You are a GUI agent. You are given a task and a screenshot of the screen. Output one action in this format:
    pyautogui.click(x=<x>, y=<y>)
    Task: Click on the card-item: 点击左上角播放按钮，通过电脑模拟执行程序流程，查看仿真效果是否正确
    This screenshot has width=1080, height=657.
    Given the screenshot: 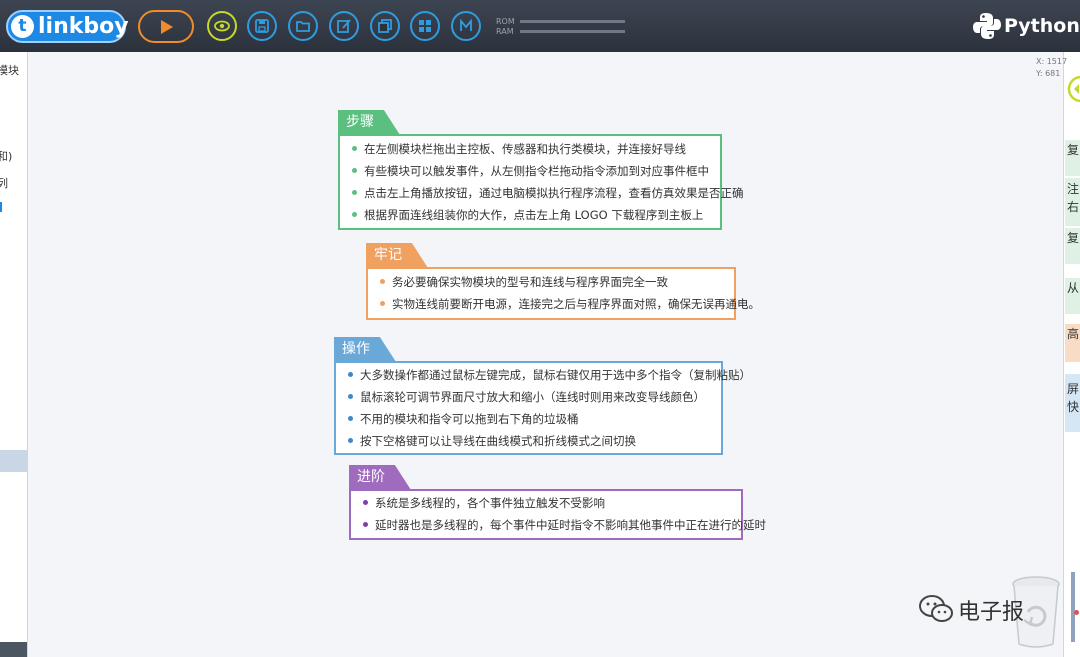 What is the action you would take?
    pyautogui.click(x=548, y=193)
    